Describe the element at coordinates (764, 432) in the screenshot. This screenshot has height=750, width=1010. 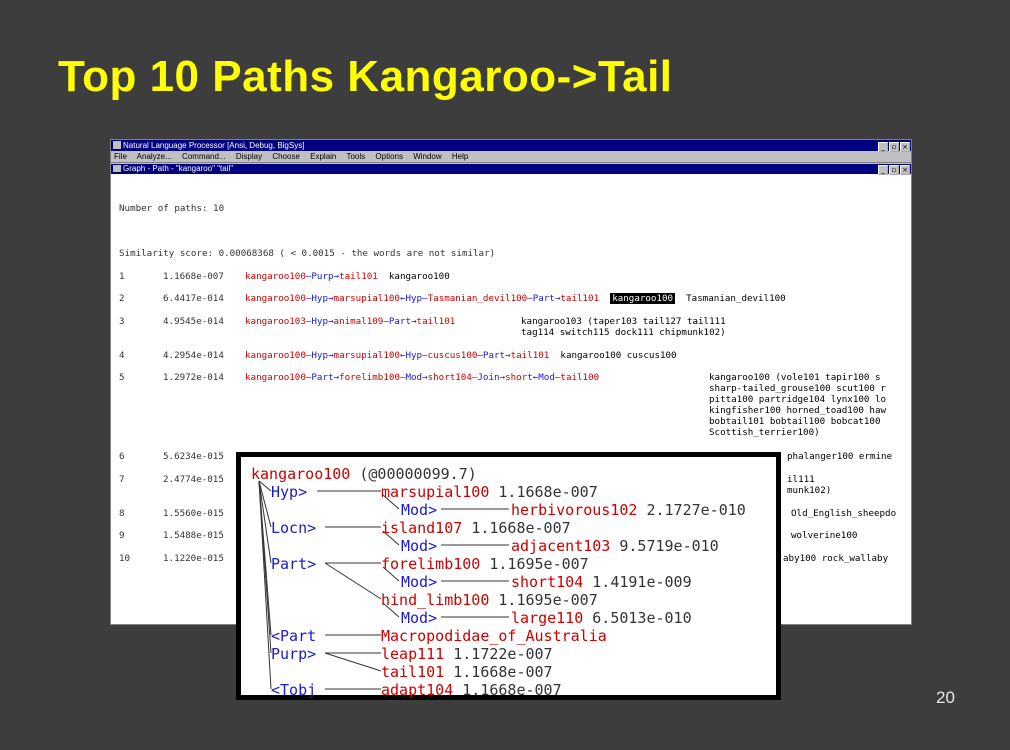
I see `row-words: Scottish_terrier100)` at that location.